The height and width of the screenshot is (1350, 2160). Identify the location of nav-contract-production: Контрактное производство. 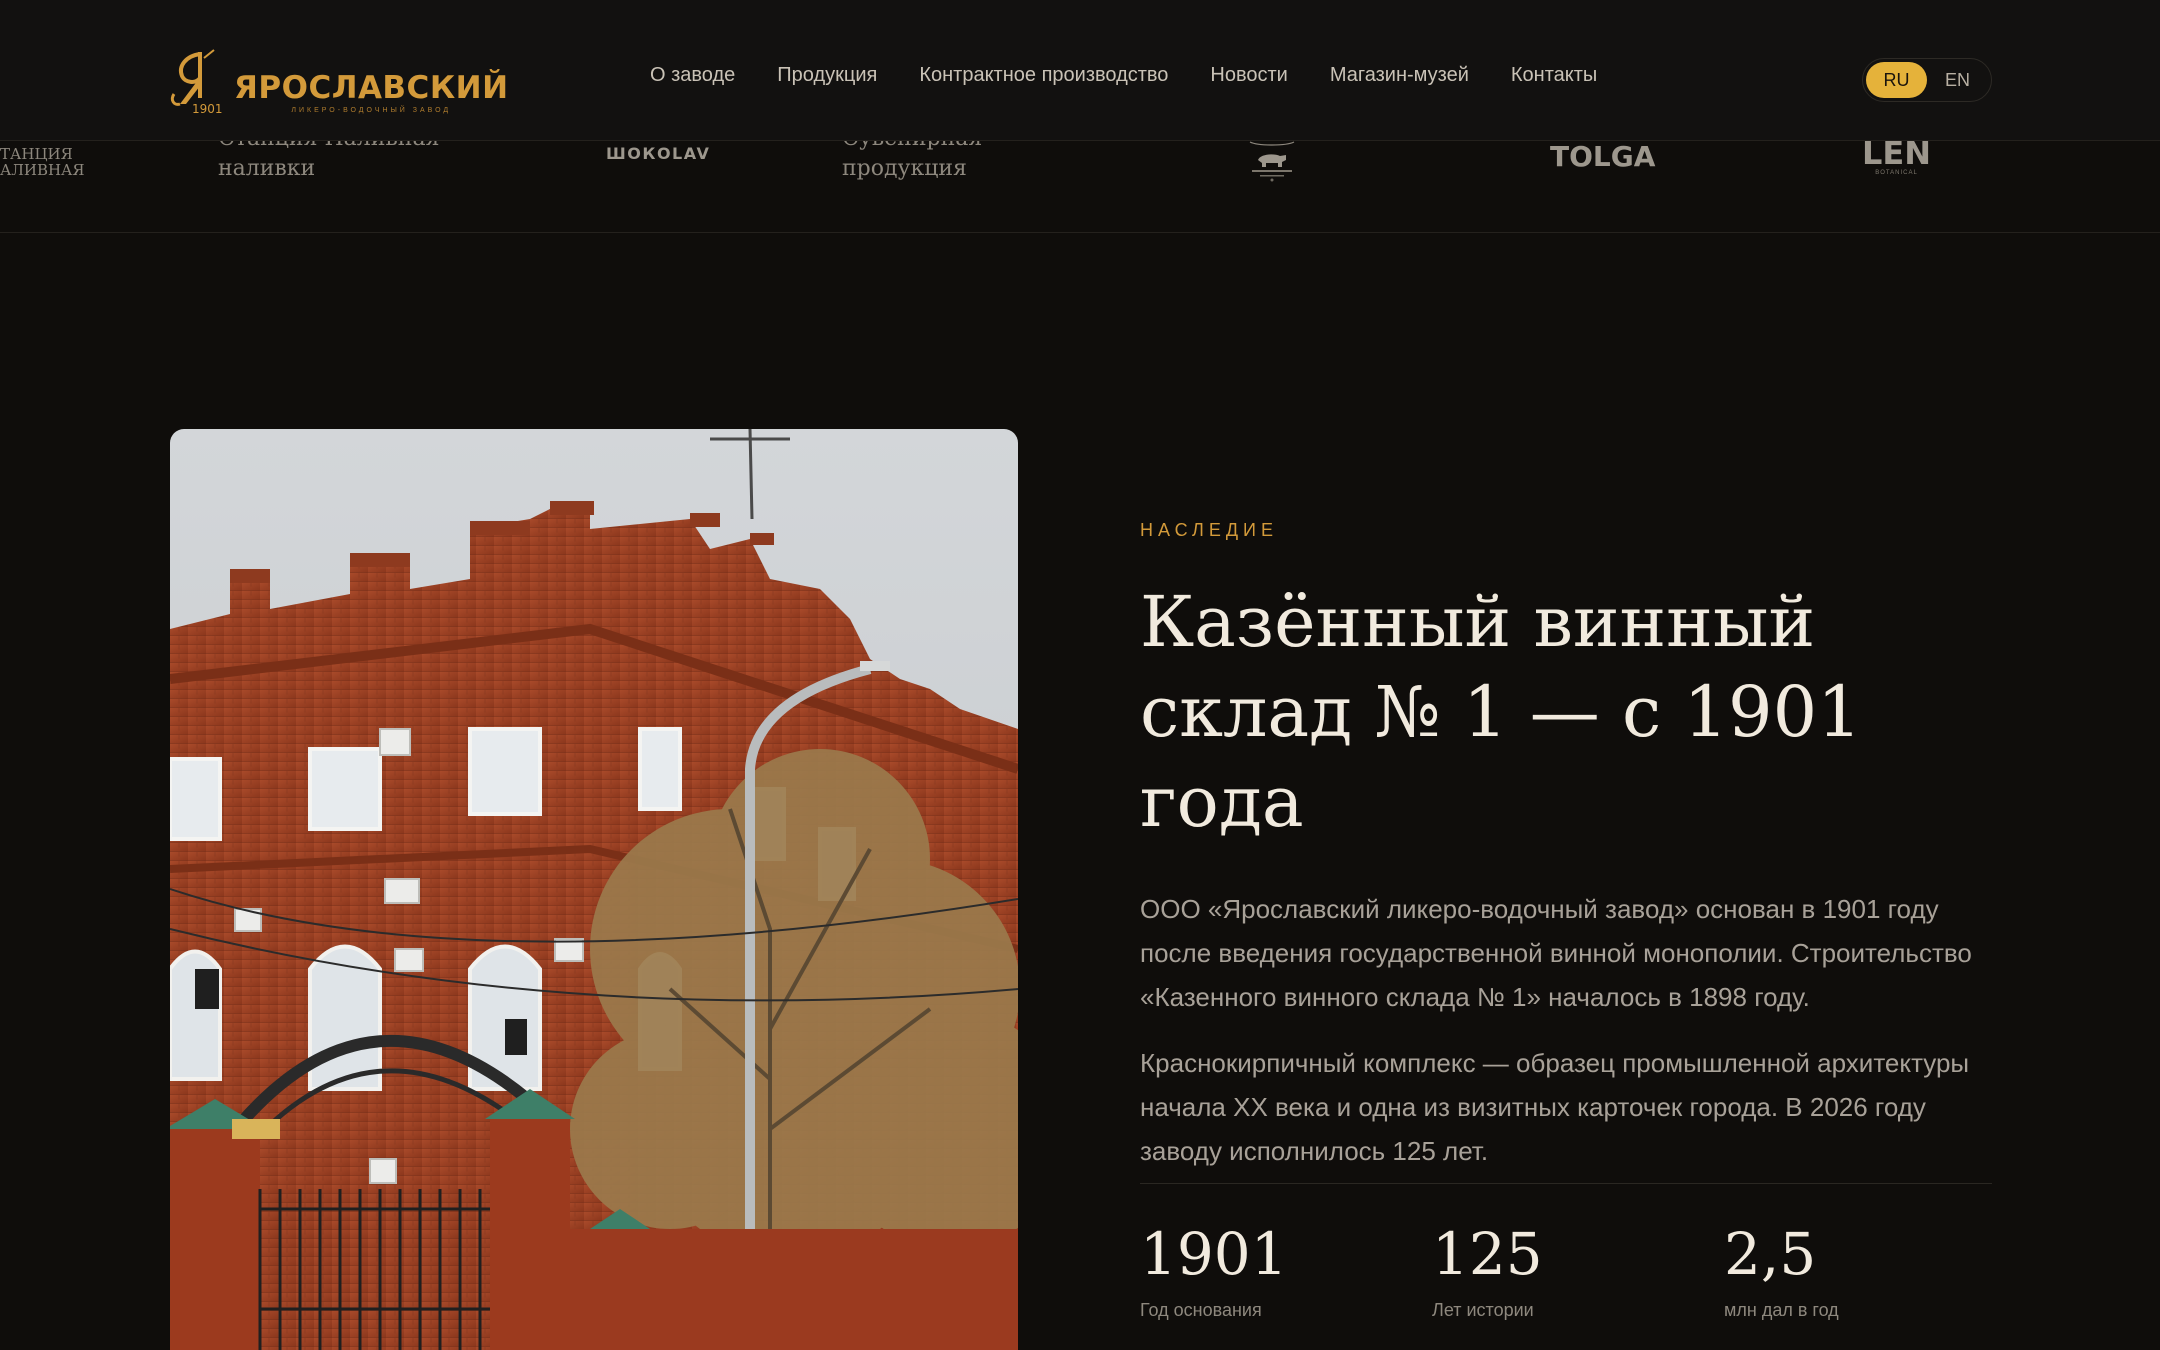
(1043, 75).